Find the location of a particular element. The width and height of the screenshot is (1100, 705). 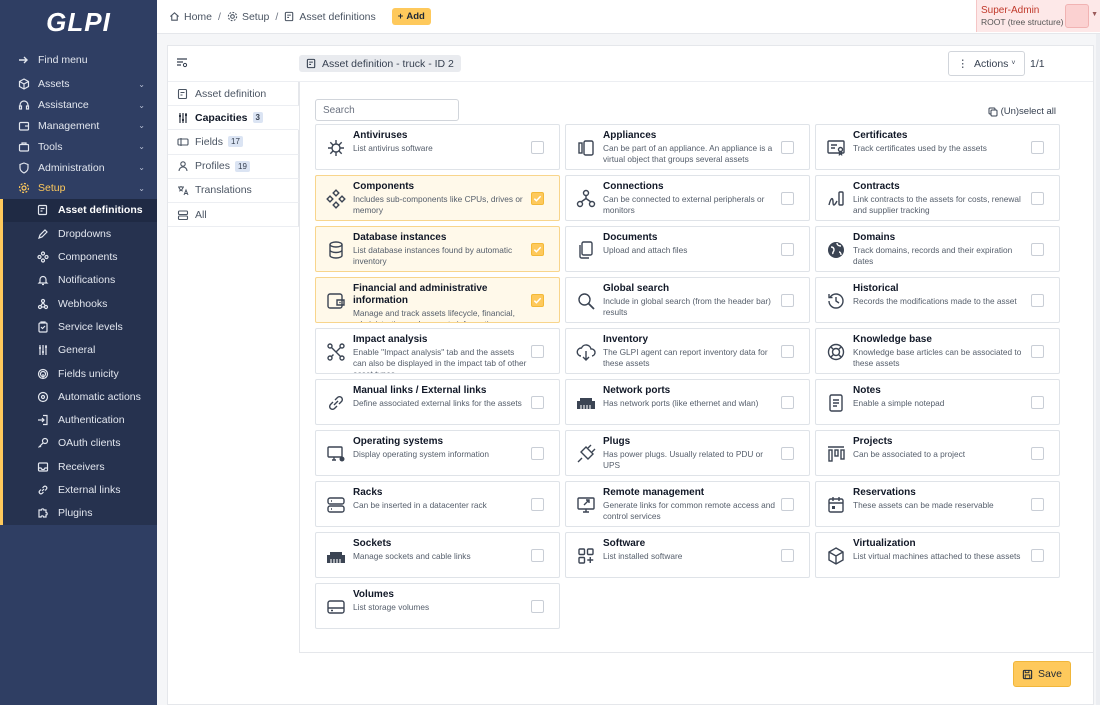

toggle-tabs-icon is located at coordinates (182, 64).